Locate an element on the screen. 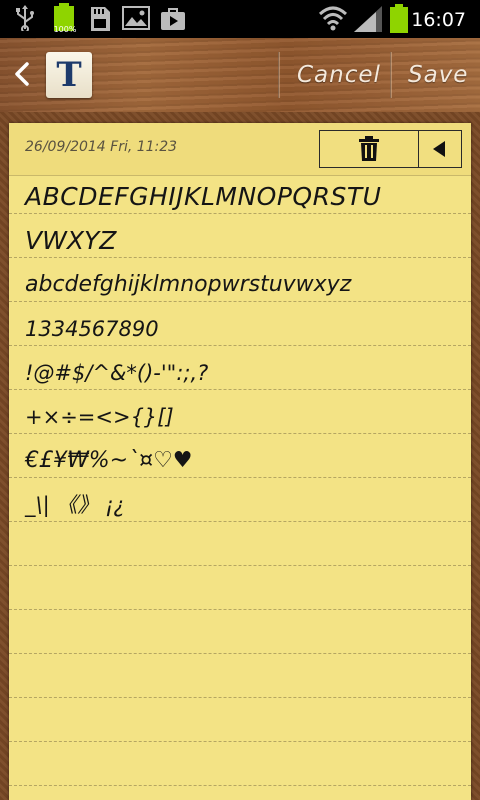  battery-small-label: 100% is located at coordinates (65, 29).